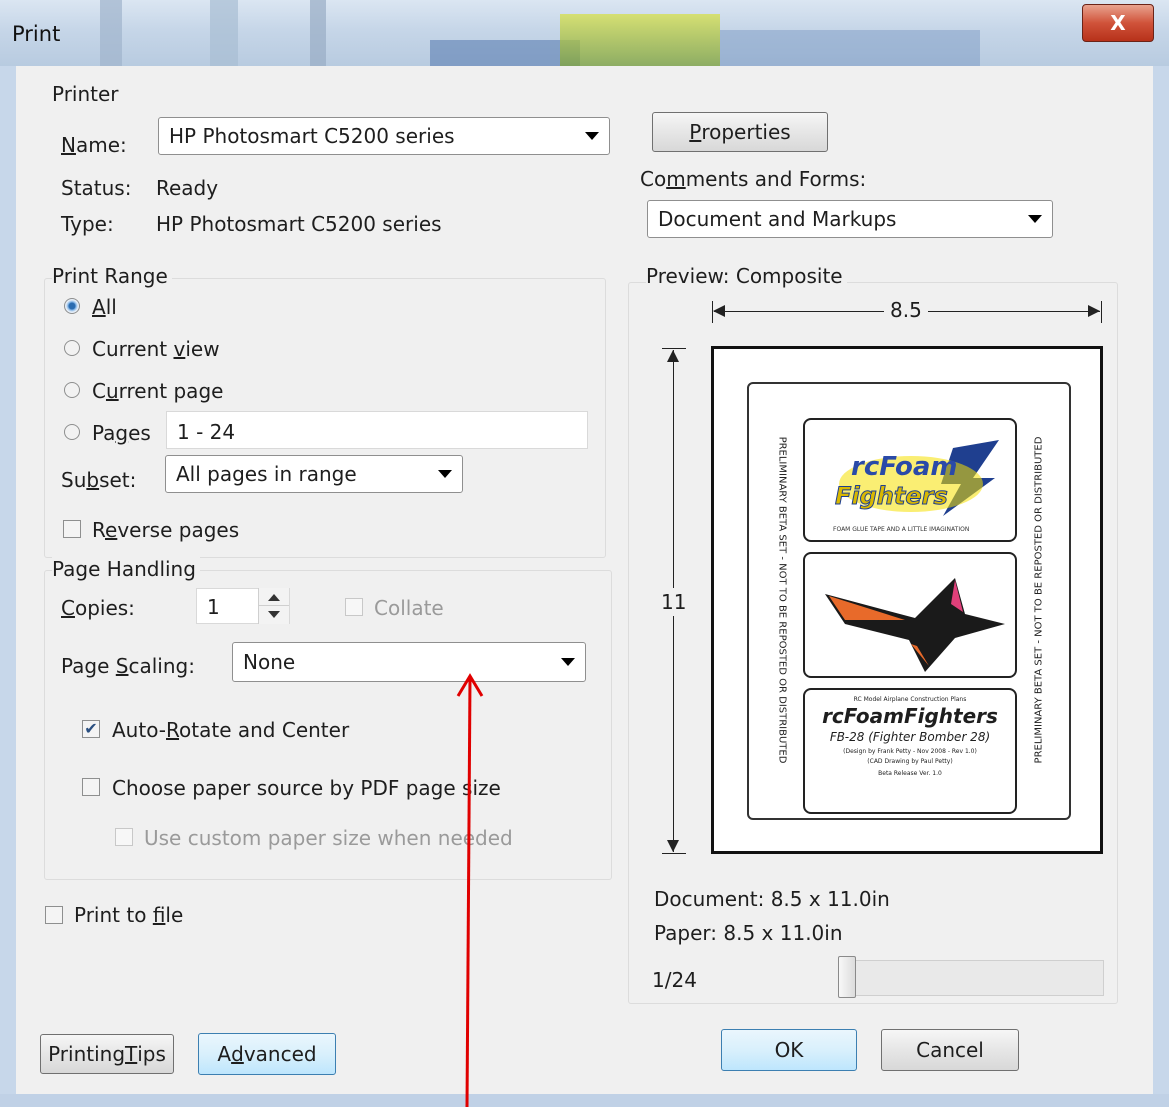 This screenshot has width=1169, height=1107. Describe the element at coordinates (673, 356) in the screenshot. I see `arrow-up-icon` at that location.